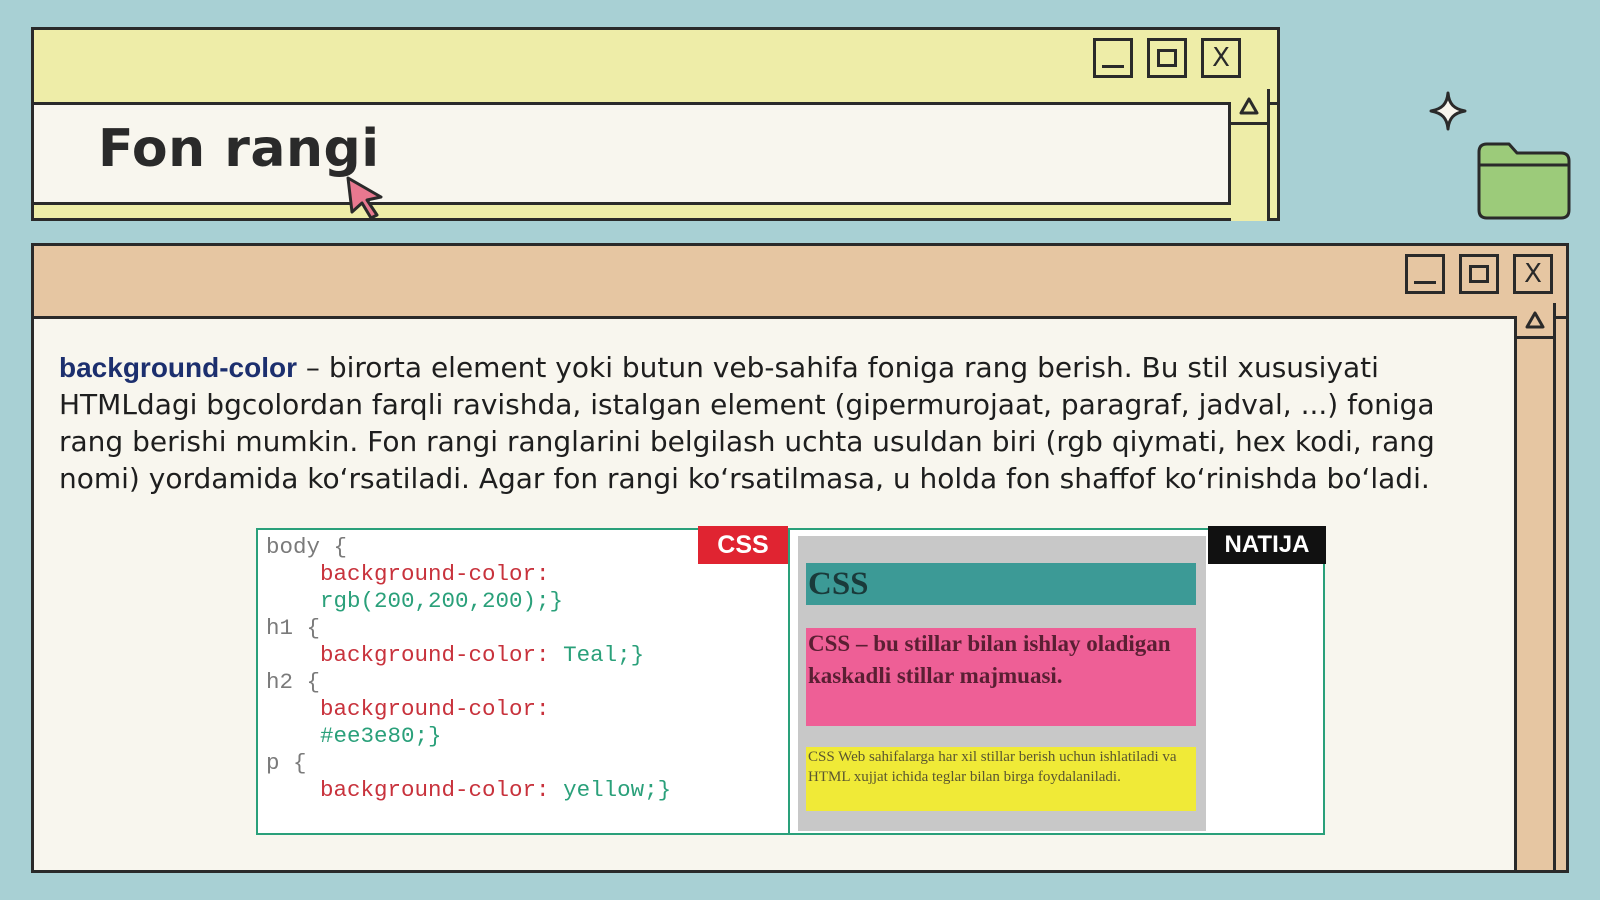 The width and height of the screenshot is (1600, 900). Describe the element at coordinates (1267, 545) in the screenshot. I see `result-label-badge: NATIJA` at that location.